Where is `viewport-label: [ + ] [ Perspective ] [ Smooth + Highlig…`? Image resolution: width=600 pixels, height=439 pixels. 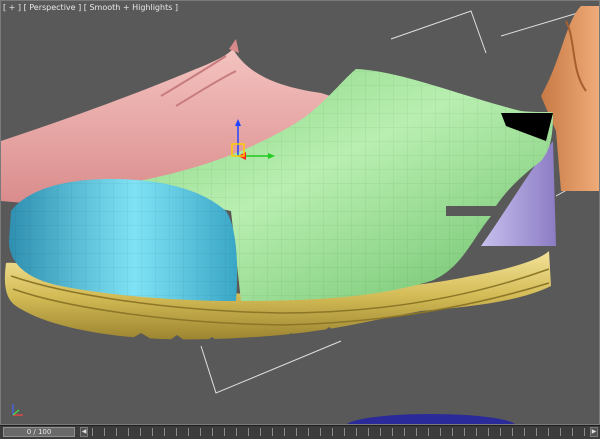 viewport-label: [ + ] [ Perspective ] [ Smooth + Highlig… is located at coordinates (90, 7).